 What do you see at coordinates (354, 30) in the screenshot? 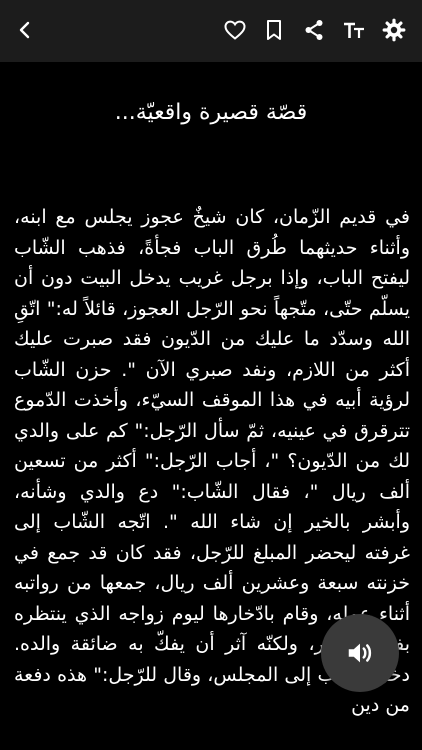
I see `text-size-icon` at bounding box center [354, 30].